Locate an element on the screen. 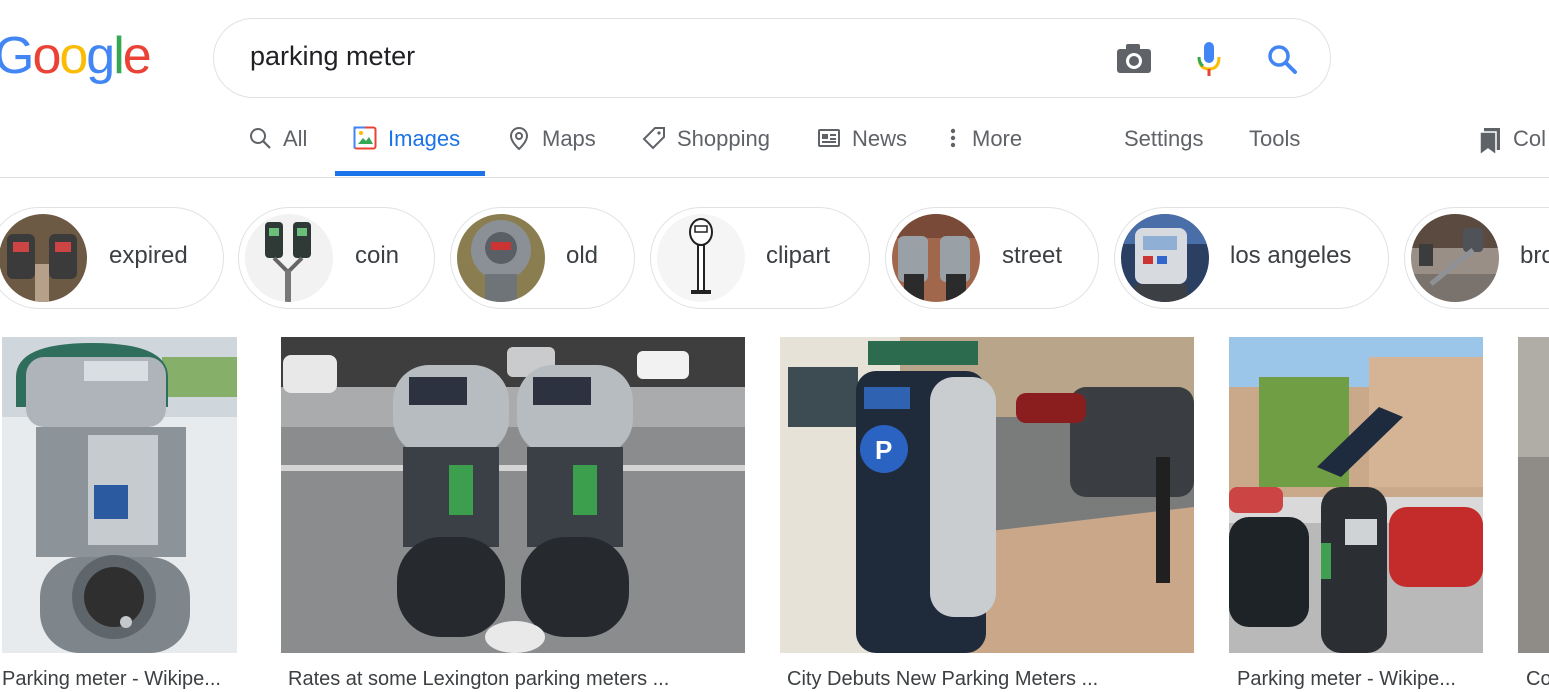  search-box: parking meter is located at coordinates (772, 58).